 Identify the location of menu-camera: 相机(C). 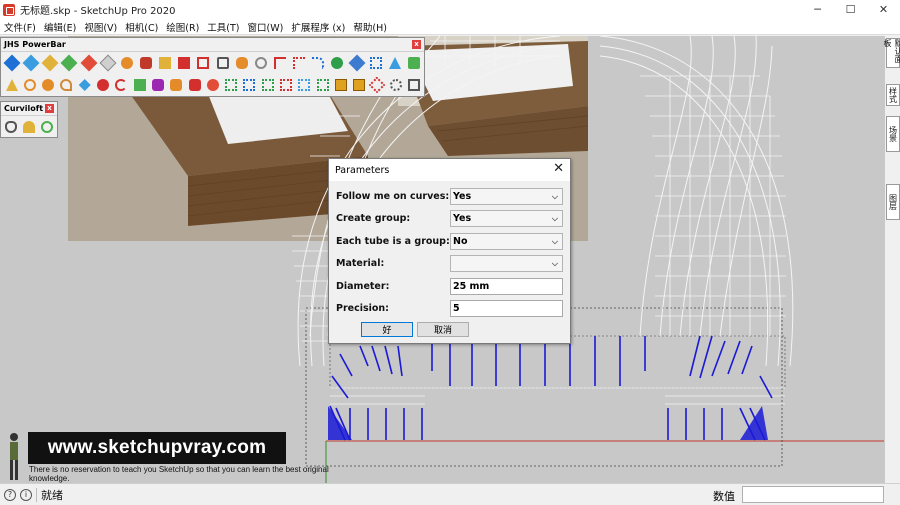
(141, 27).